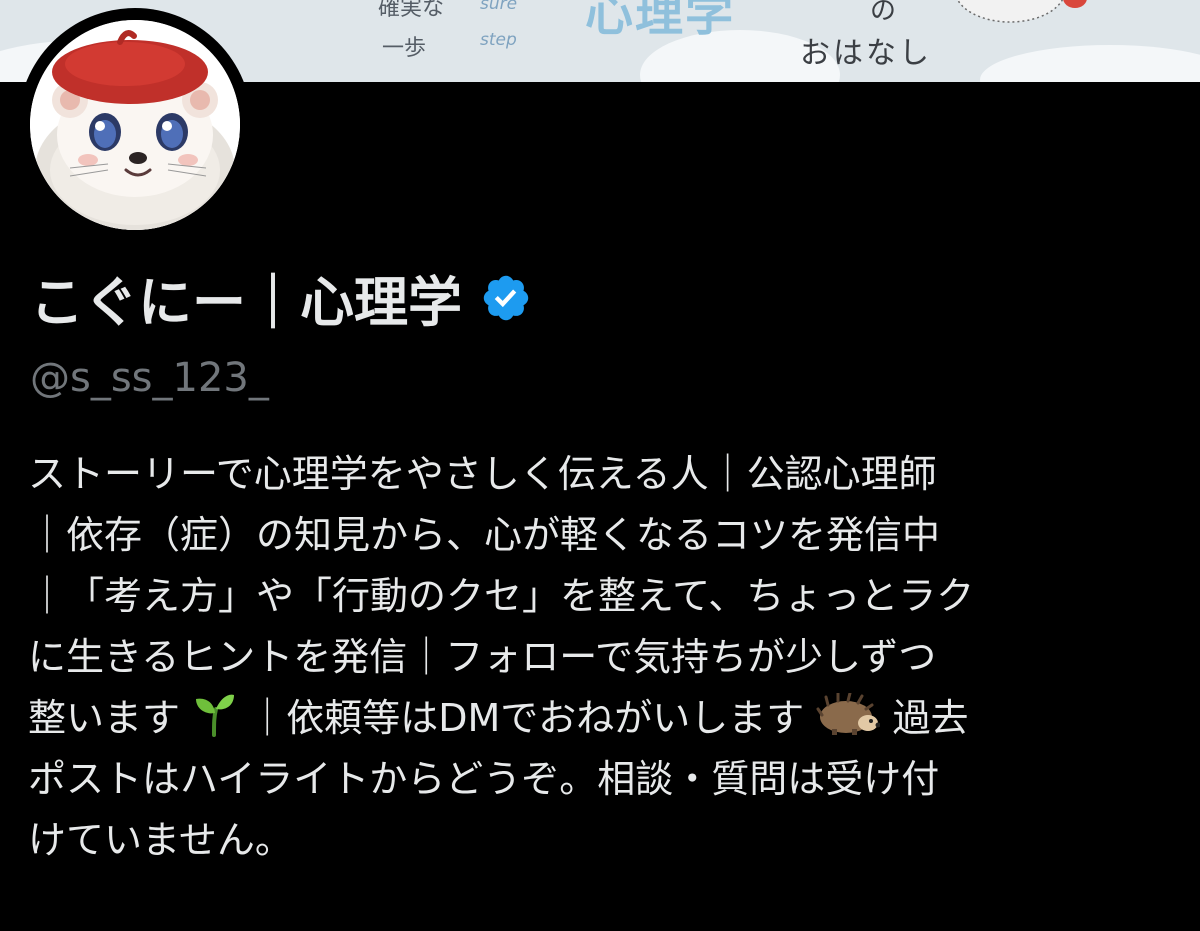 The width and height of the screenshot is (1200, 931). What do you see at coordinates (215, 715) in the screenshot?
I see `seedling-emoji-icon` at bounding box center [215, 715].